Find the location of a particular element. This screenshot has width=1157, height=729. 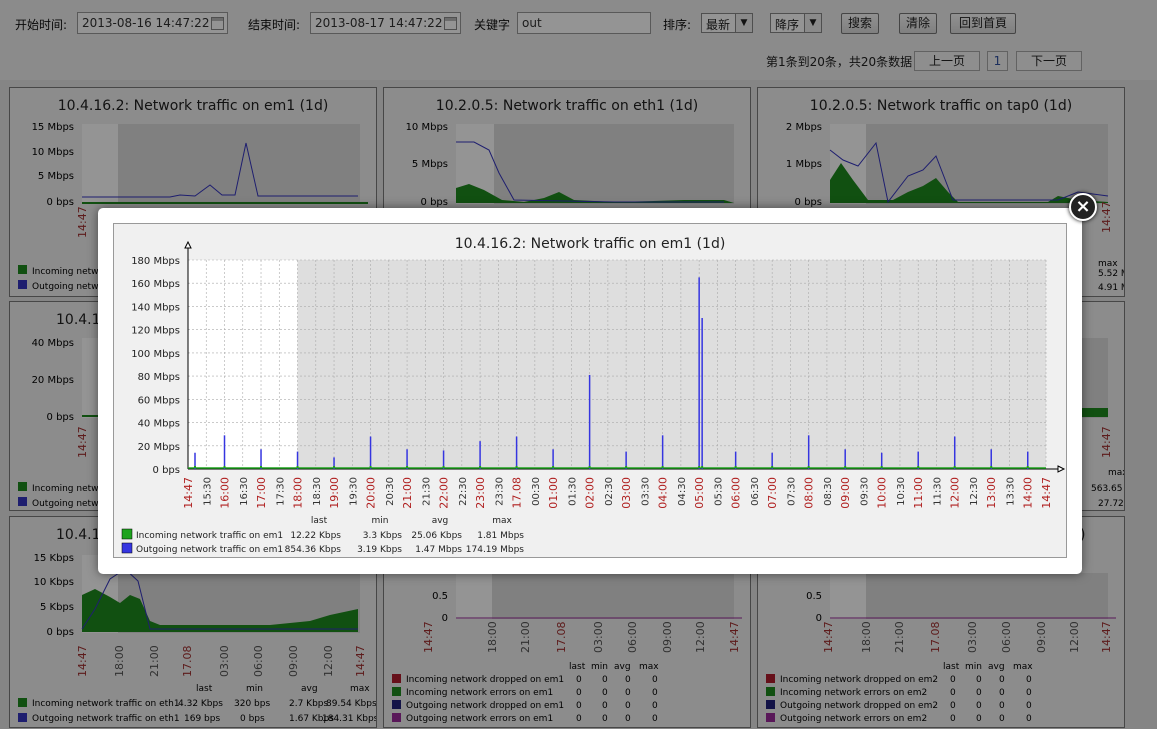

x-tick: 18:30 is located at coordinates (317, 491).